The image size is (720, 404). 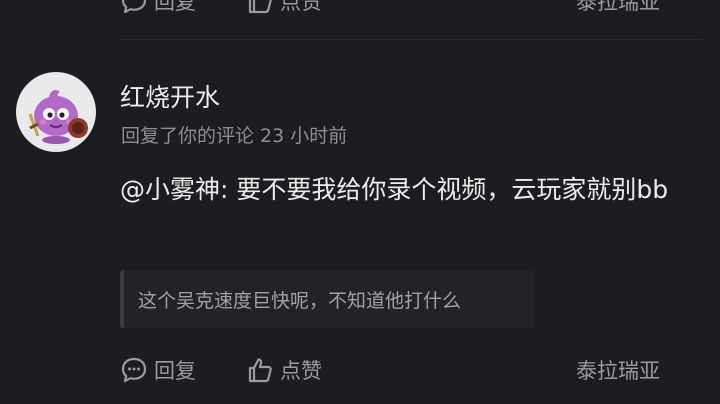 I want to click on like-label-top: 点赞, so click(x=301, y=7).